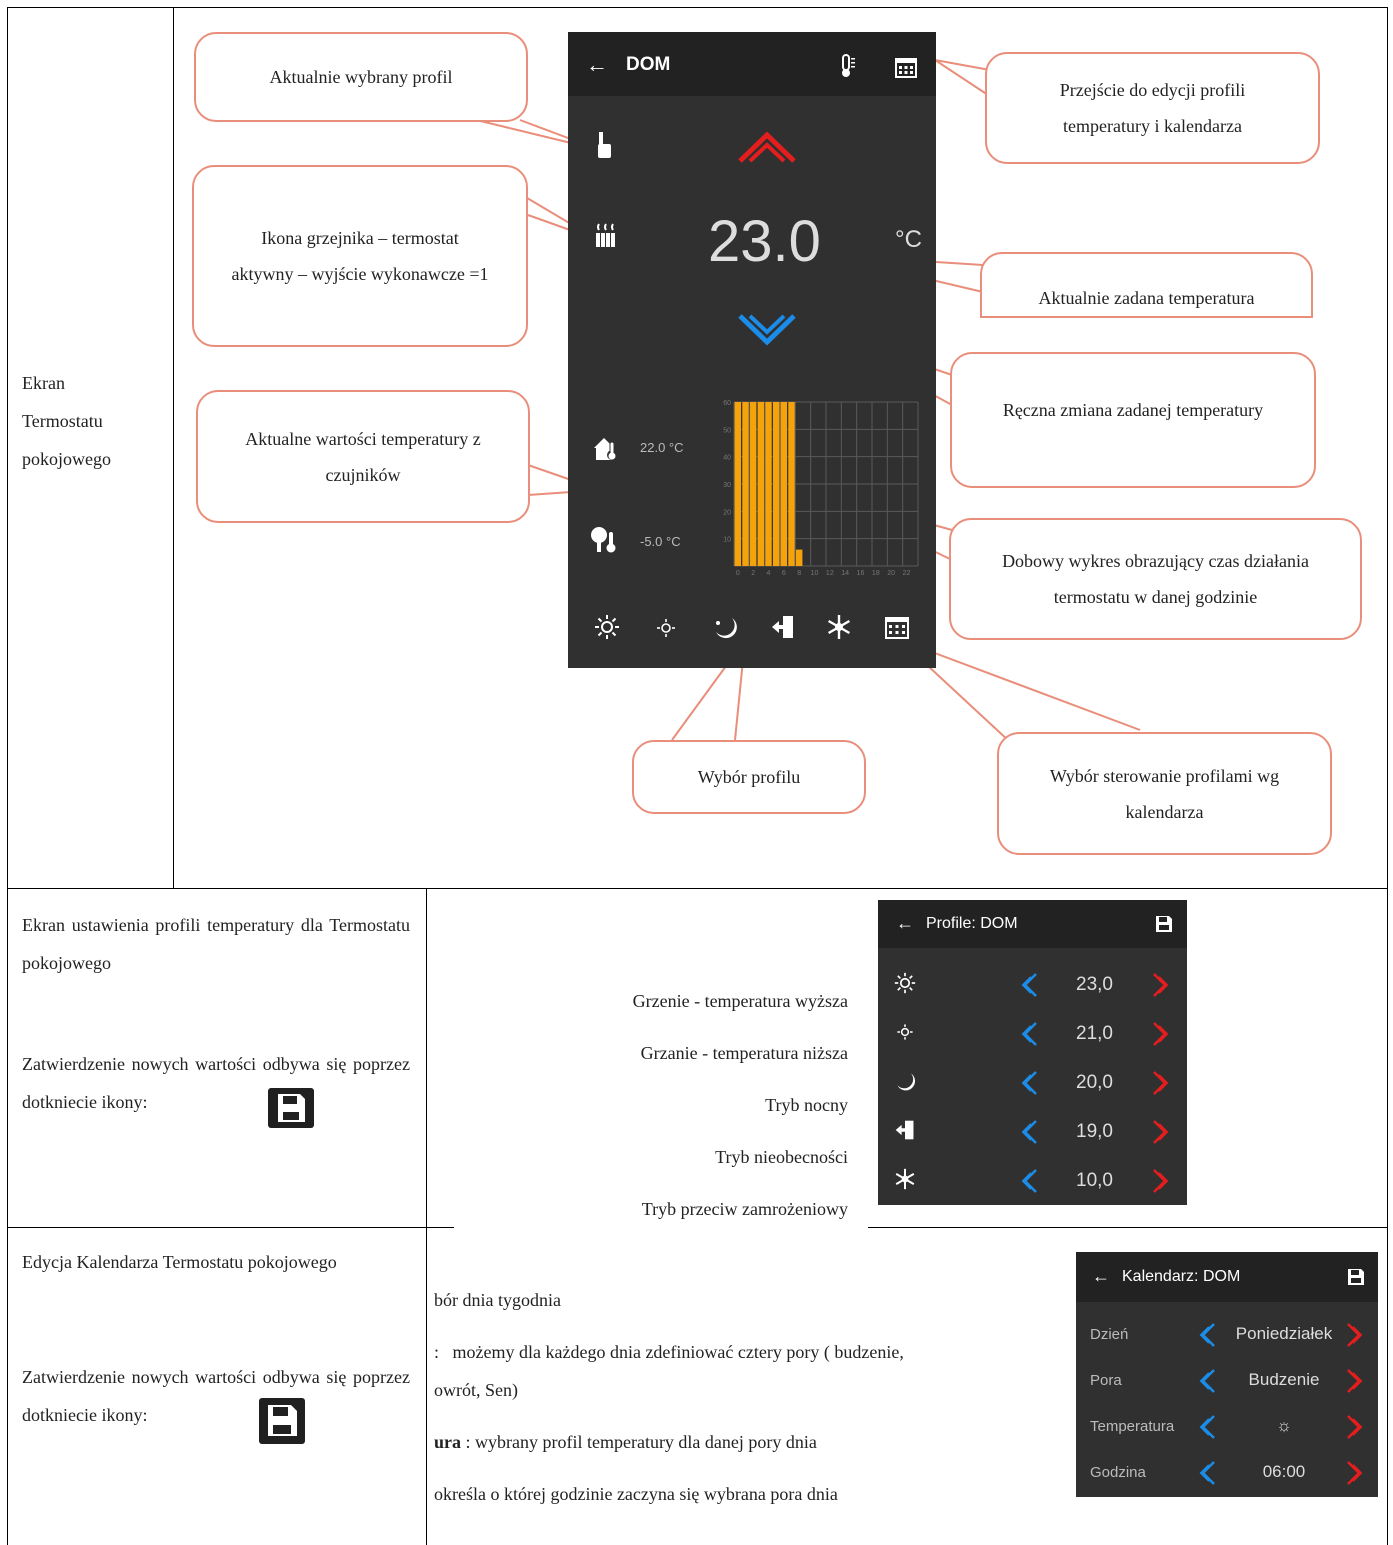  I want to click on calendar-row-label: Godzina, so click(1118, 1472).